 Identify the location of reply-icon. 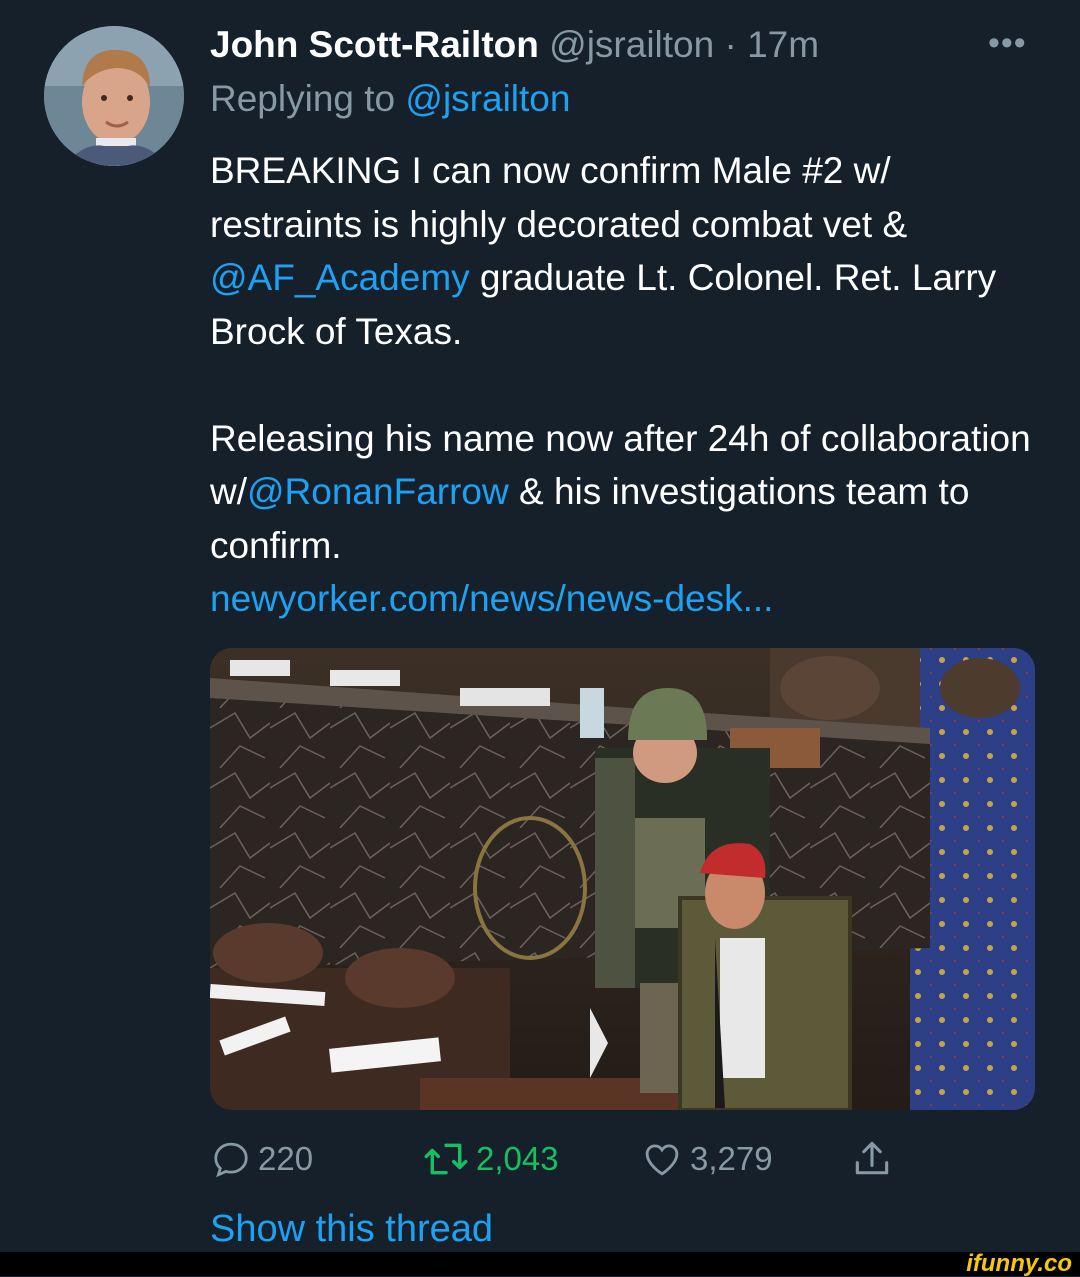
(231, 1159).